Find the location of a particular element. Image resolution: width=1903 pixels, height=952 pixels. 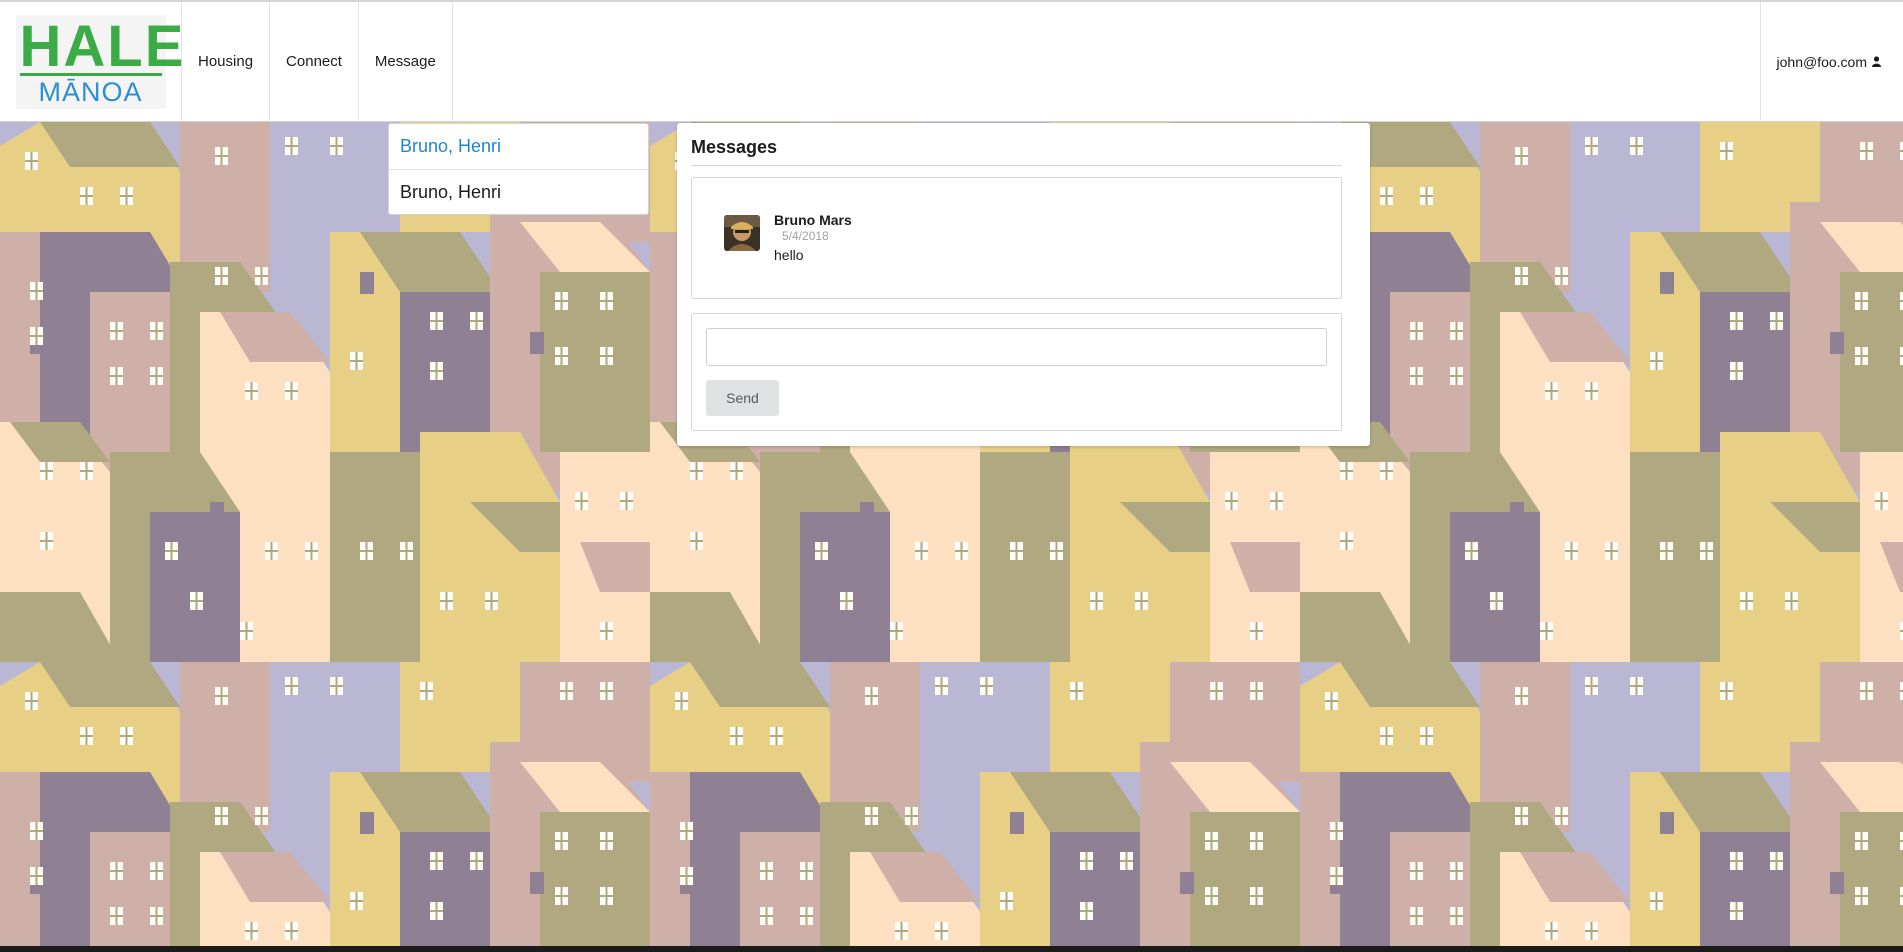

logo-link: HALE MĀNOA is located at coordinates (91, 61).